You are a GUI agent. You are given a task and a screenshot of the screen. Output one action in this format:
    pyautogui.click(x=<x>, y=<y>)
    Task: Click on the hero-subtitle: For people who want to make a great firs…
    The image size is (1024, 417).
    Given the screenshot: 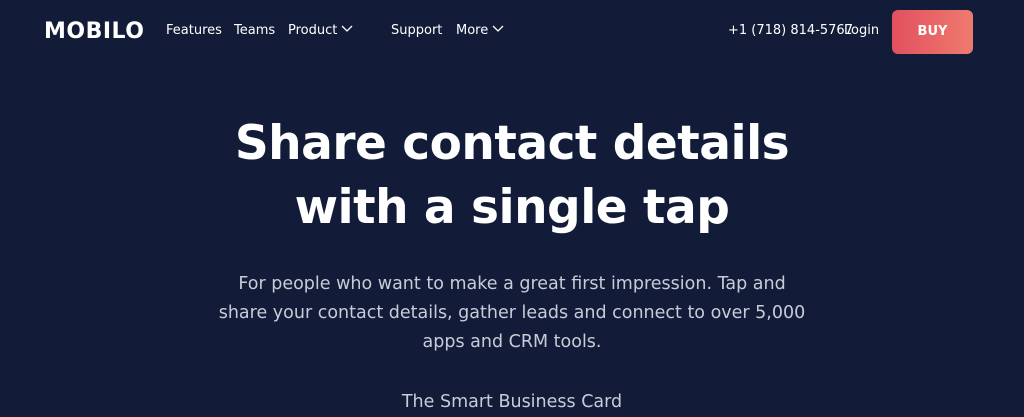 What is the action you would take?
    pyautogui.click(x=512, y=313)
    